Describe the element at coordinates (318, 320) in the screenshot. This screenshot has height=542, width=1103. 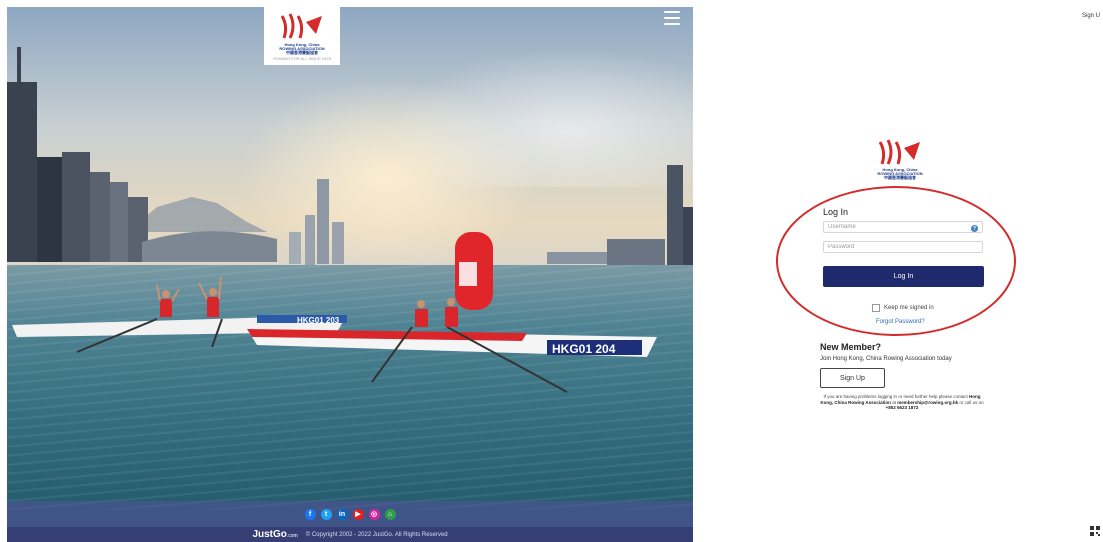
I see `boat-number-2: HKG01 203` at that location.